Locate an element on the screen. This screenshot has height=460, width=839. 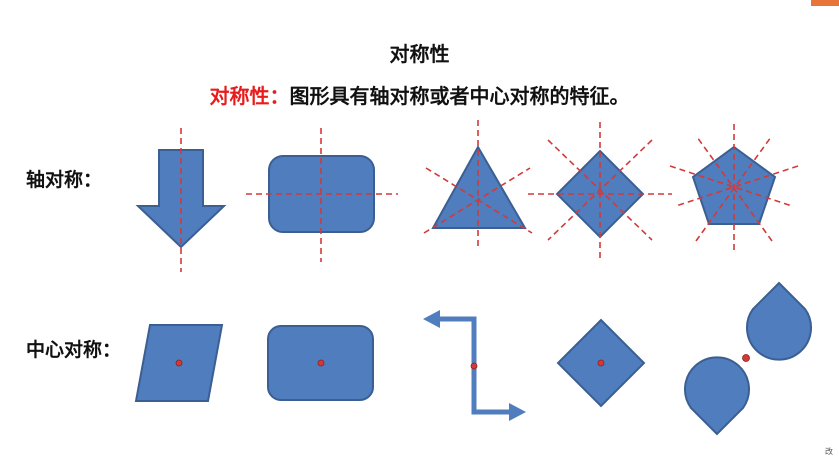
diamond-center-point is located at coordinates (601, 363).